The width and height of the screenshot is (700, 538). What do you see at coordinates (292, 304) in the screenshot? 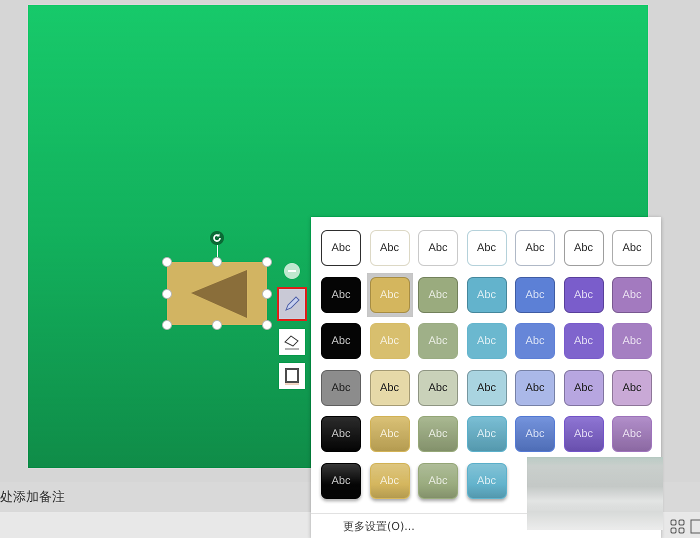
I see `pen-icon` at bounding box center [292, 304].